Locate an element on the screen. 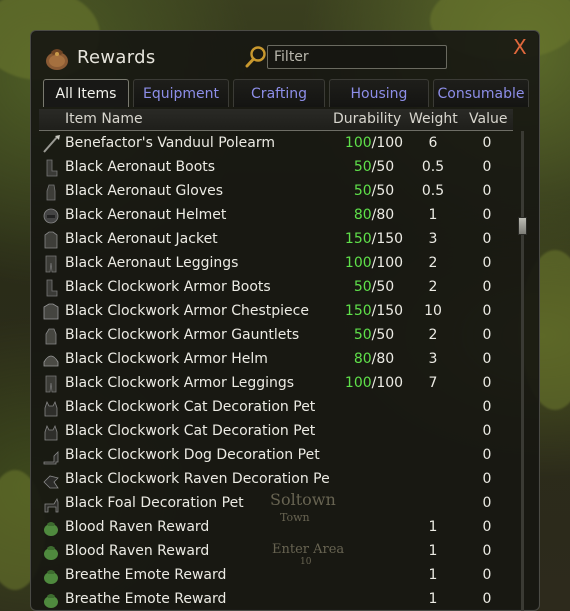  loot-bag-icon is located at coordinates (57, 59).